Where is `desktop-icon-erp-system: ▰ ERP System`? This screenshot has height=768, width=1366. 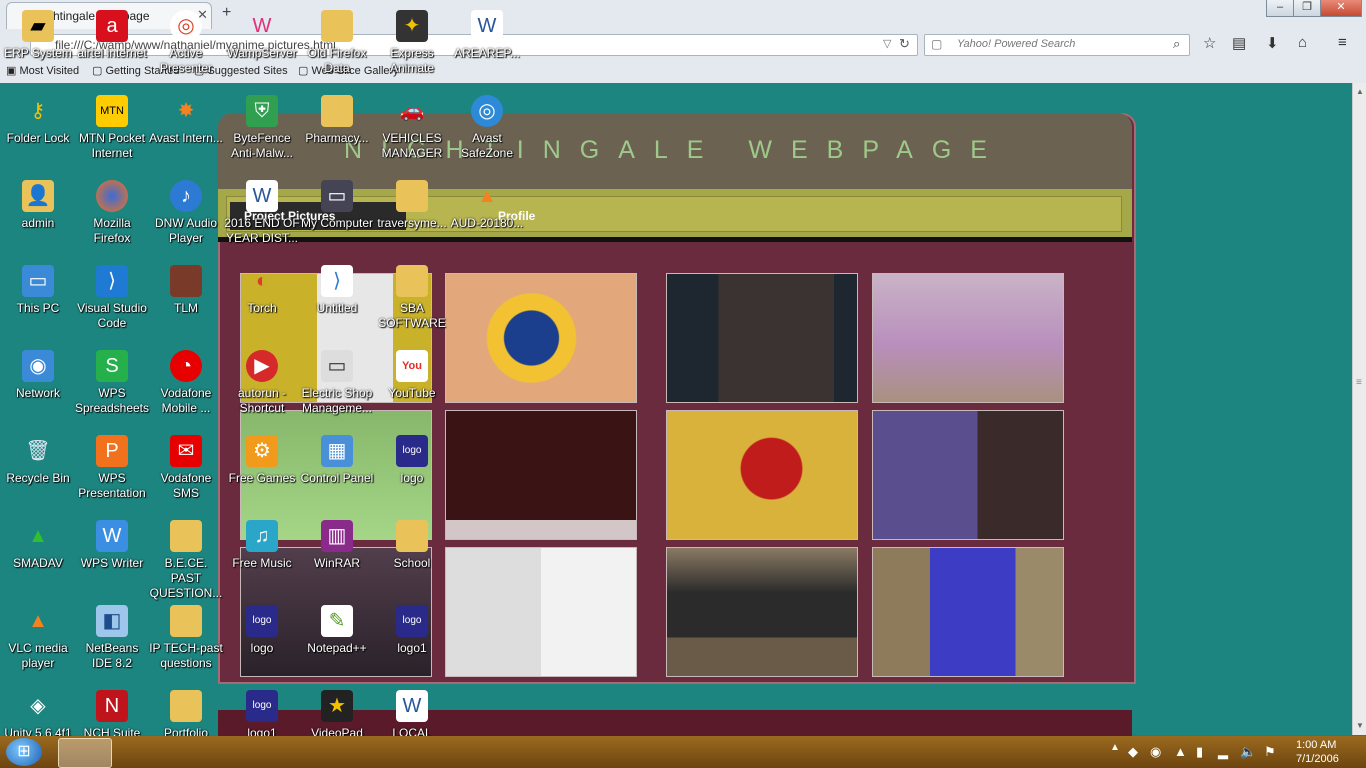
desktop-icon-erp-system: ▰ ERP System is located at coordinates (38, 47).